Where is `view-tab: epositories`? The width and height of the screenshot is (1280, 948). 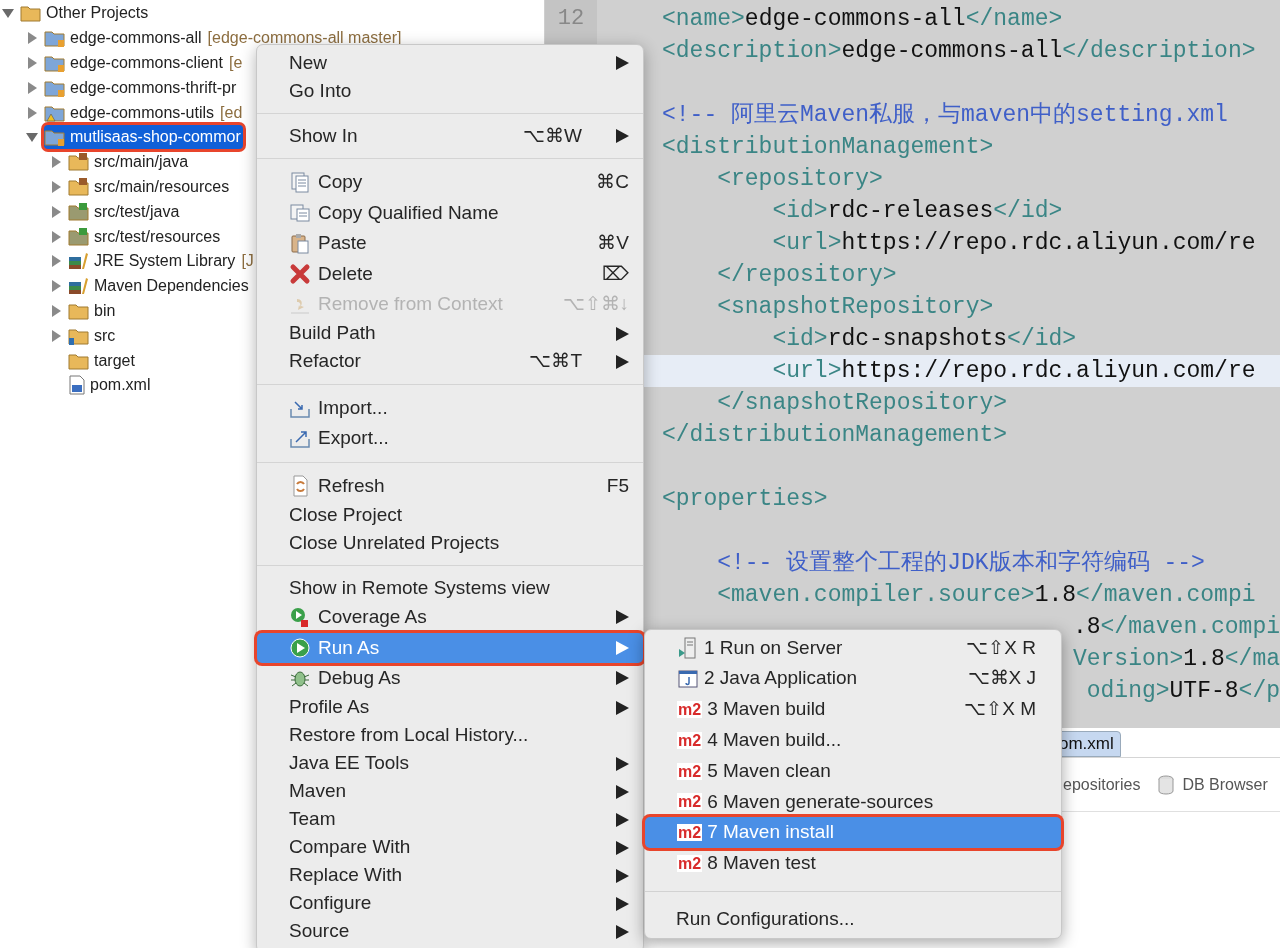 view-tab: epositories is located at coordinates (1102, 784).